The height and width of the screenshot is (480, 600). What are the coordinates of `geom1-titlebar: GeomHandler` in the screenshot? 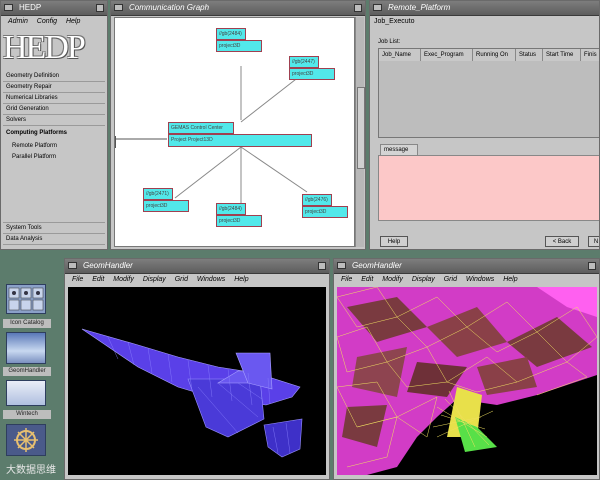 It's located at (197, 266).